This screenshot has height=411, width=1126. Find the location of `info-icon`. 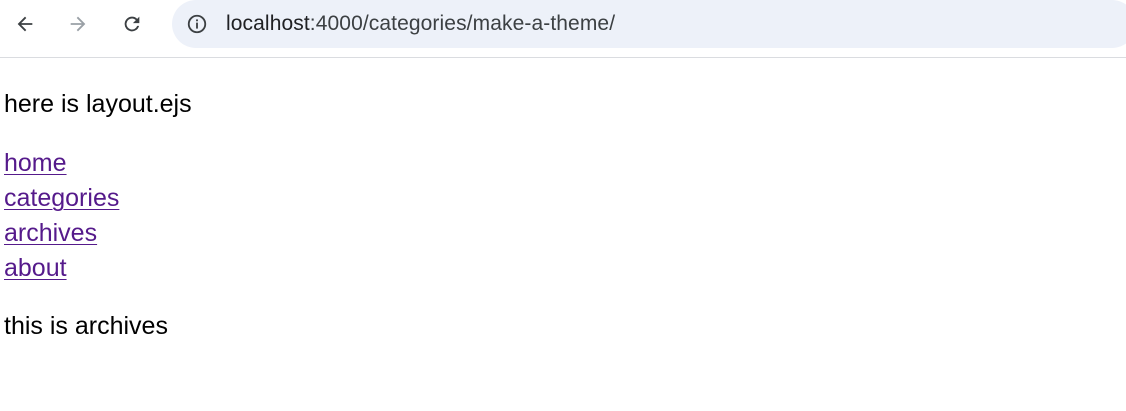

info-icon is located at coordinates (197, 24).